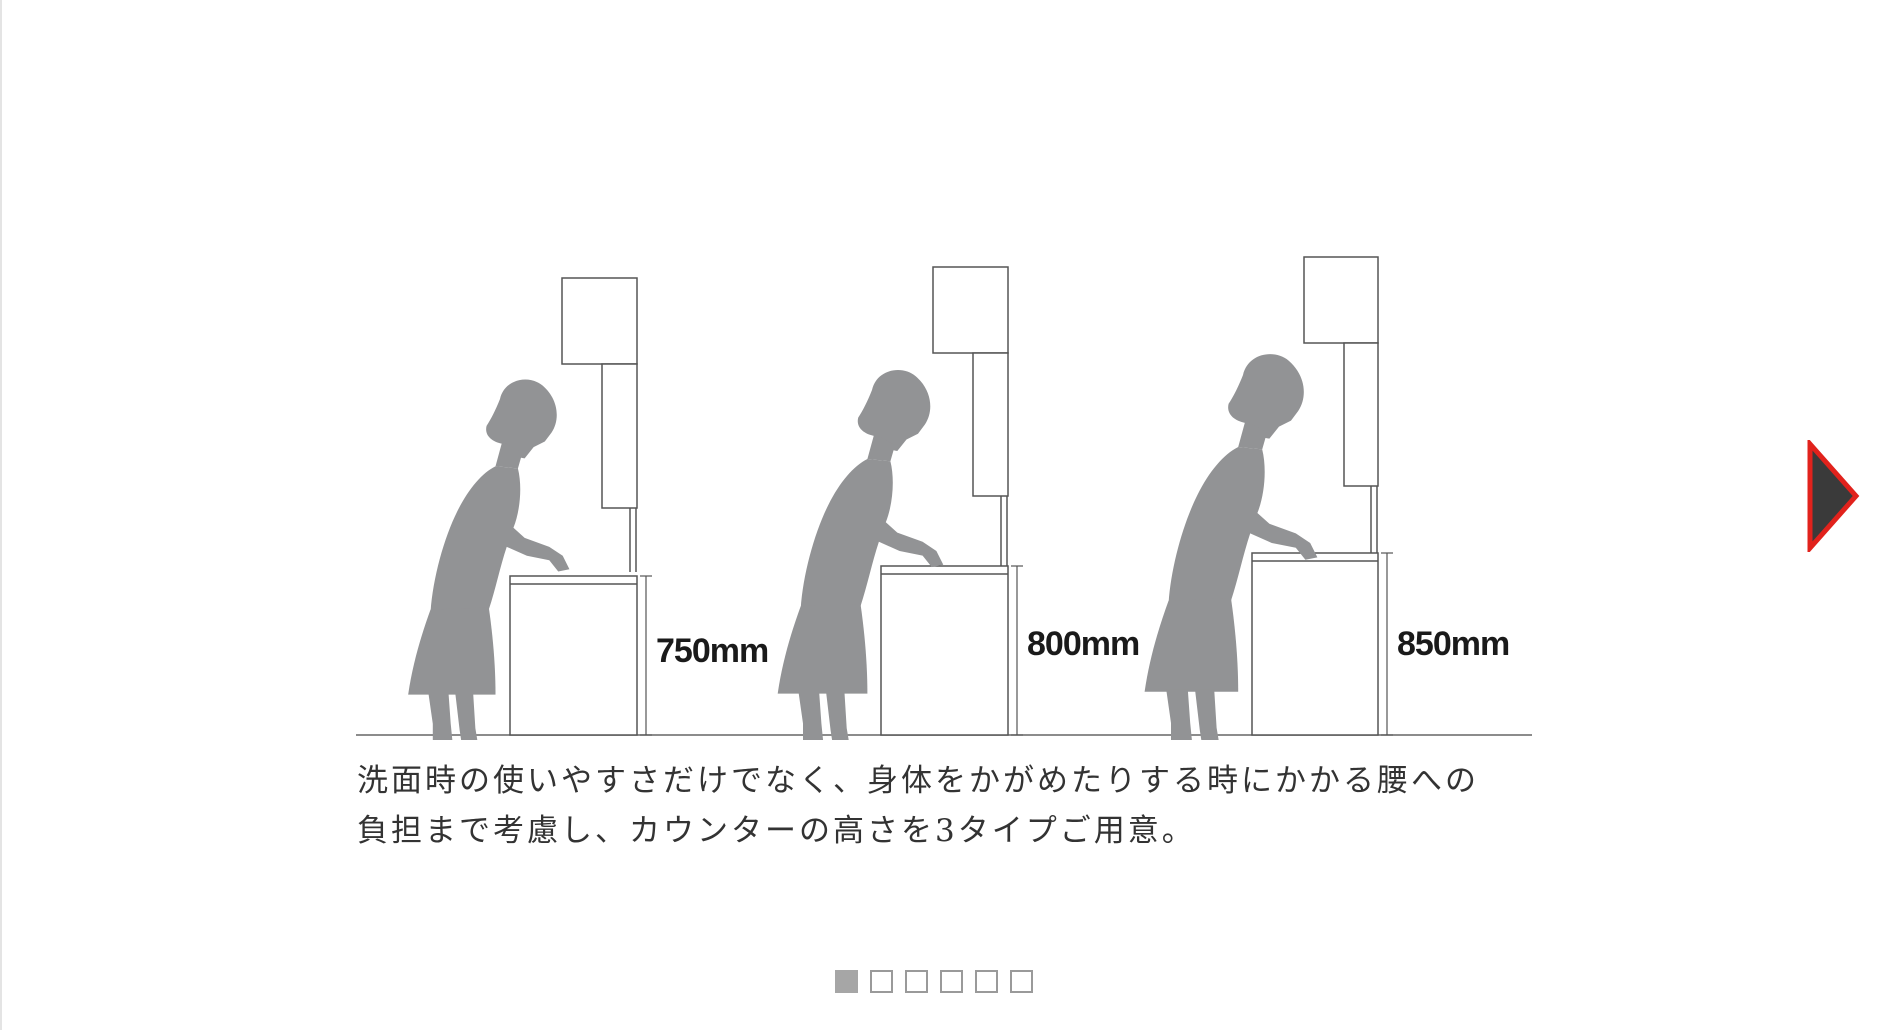 Image resolution: width=1878 pixels, height=1030 pixels. I want to click on next-arrow-icon, so click(1833, 496).